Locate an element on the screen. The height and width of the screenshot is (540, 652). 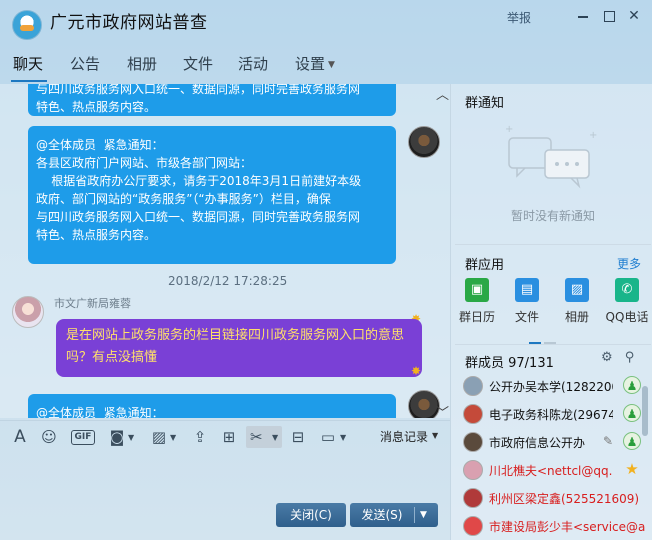
folder-icon: ▤ is located at coordinates (527, 290).